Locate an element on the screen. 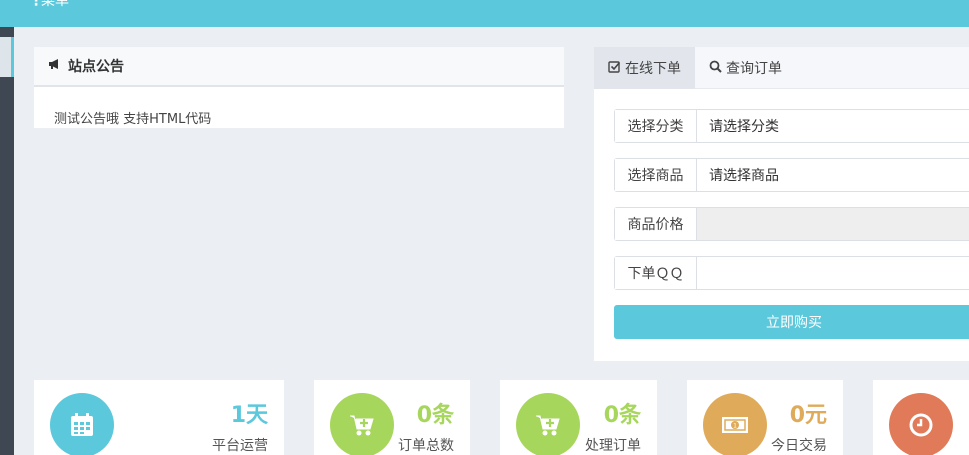 The width and height of the screenshot is (969, 455). tab-query-order-label: 查询订单 is located at coordinates (754, 69).